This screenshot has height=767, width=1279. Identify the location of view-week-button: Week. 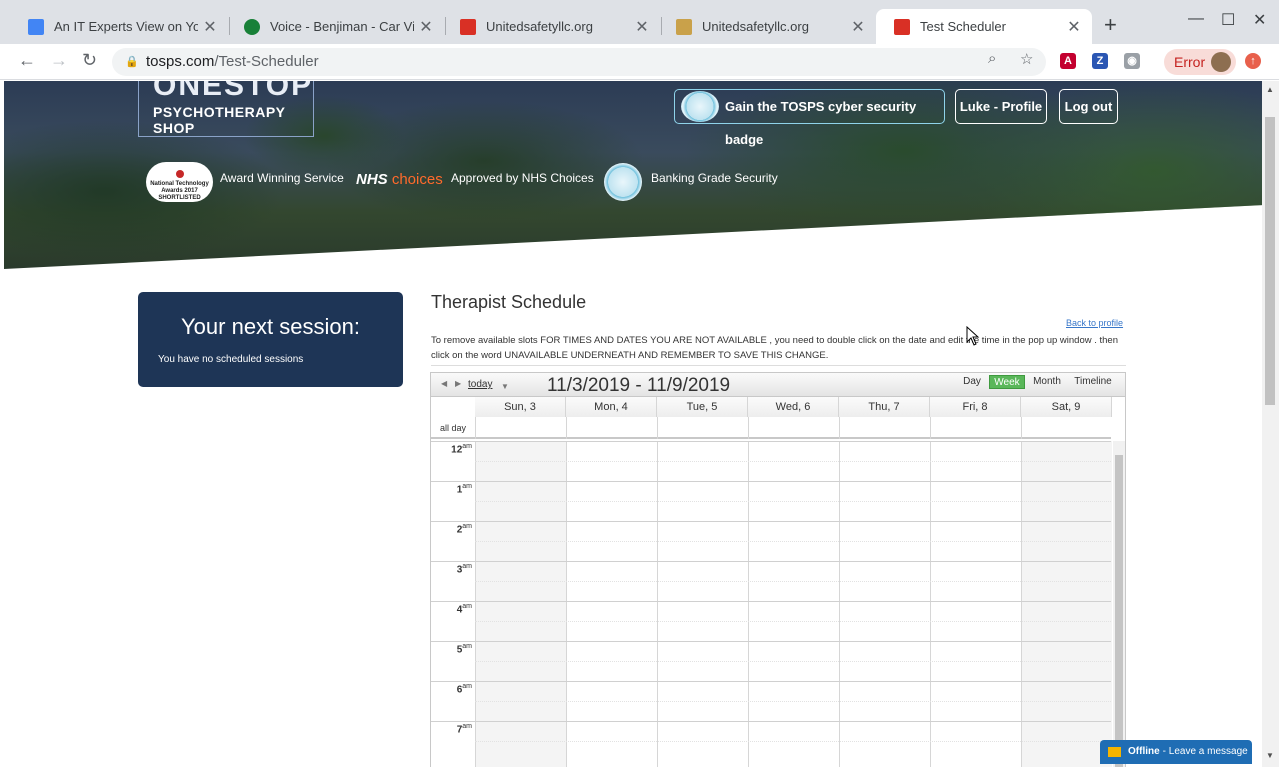
(1007, 382).